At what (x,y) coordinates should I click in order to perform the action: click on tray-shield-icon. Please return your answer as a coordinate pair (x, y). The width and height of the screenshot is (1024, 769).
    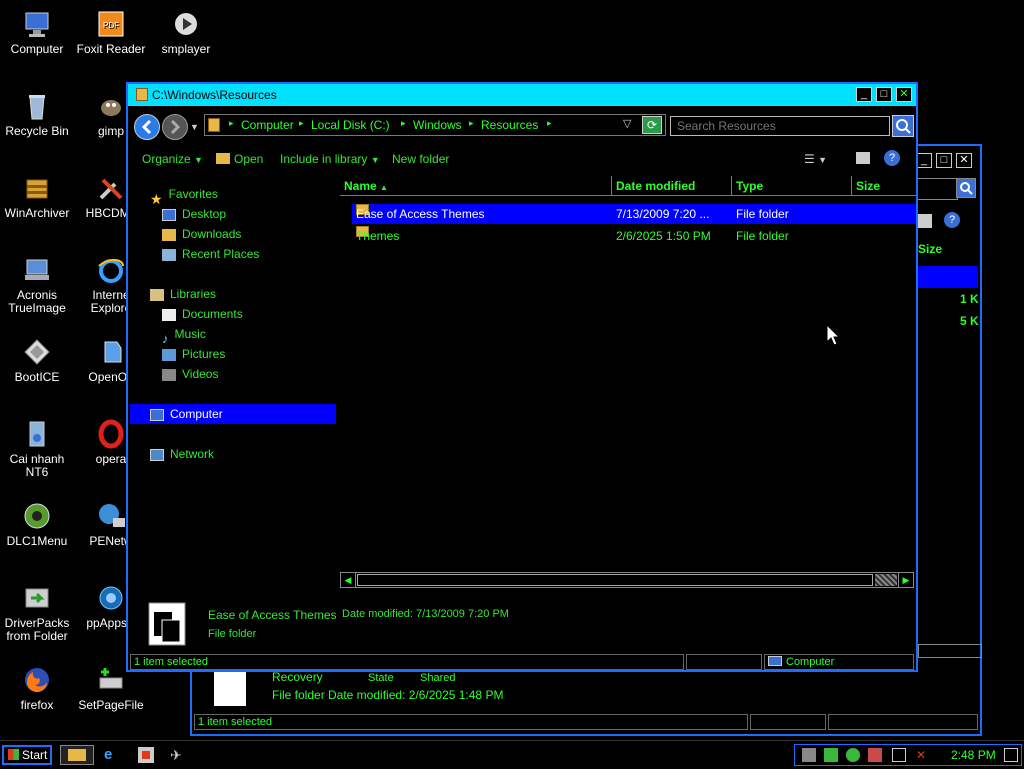
    Looking at the image, I should click on (831, 755).